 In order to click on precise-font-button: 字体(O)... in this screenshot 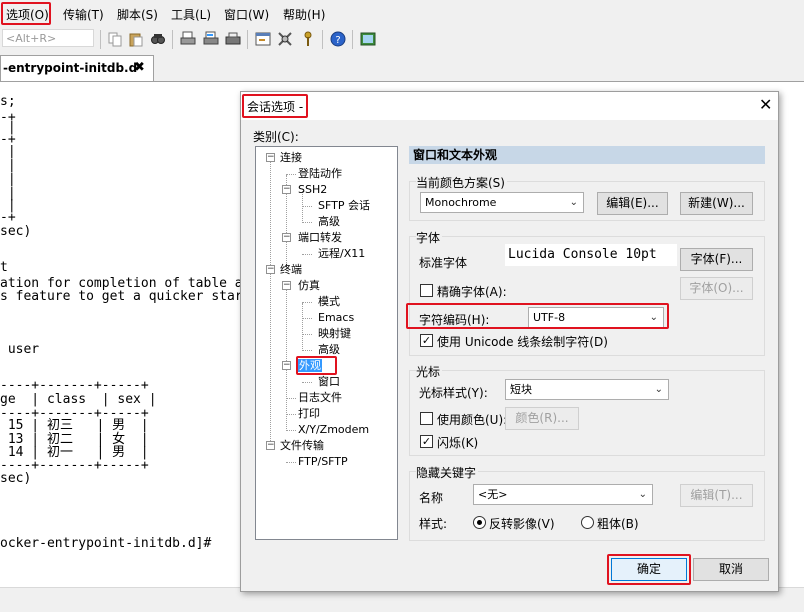, I will do `click(716, 288)`.